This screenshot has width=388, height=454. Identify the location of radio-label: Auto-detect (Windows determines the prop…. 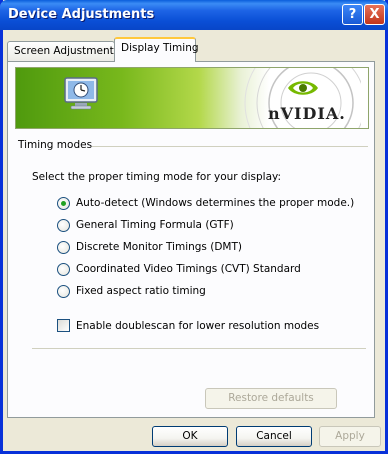
(215, 203).